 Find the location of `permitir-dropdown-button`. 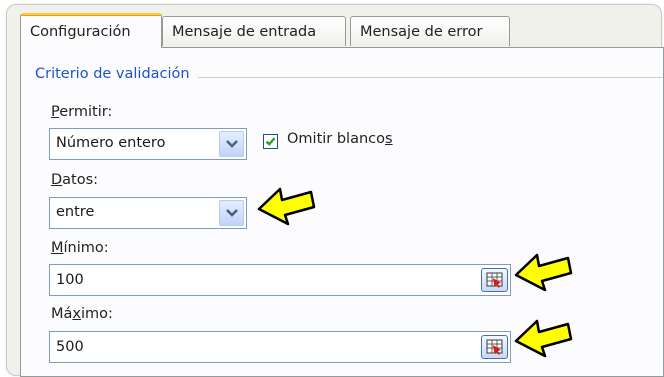

permitir-dropdown-button is located at coordinates (231, 144).